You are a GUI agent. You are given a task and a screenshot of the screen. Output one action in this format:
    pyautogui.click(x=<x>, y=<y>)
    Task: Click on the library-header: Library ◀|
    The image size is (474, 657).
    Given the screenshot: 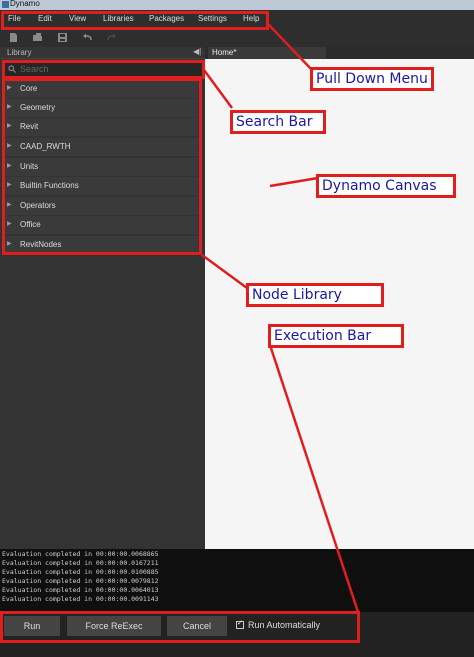 What is the action you would take?
    pyautogui.click(x=102, y=53)
    